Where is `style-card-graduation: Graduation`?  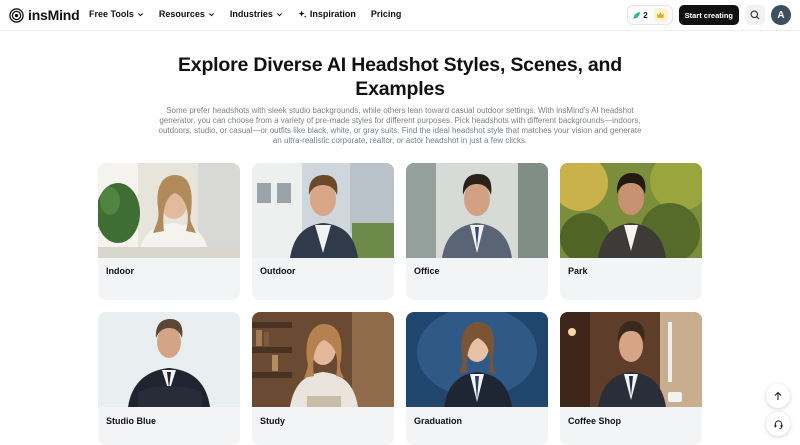 style-card-graduation: Graduation is located at coordinates (477, 378).